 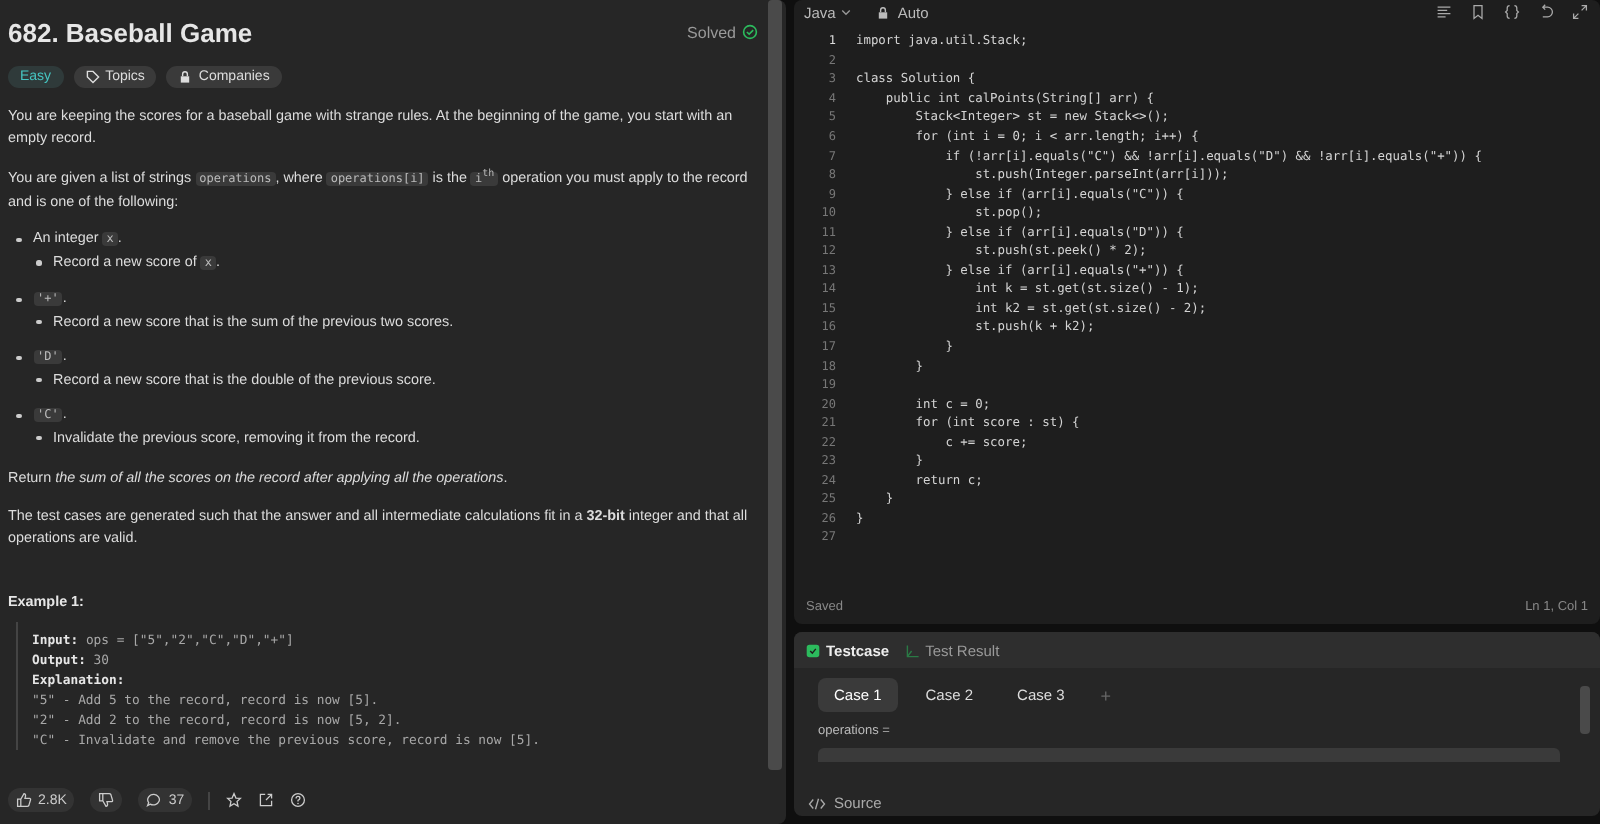 I want to click on tag-icon, so click(x=92, y=77).